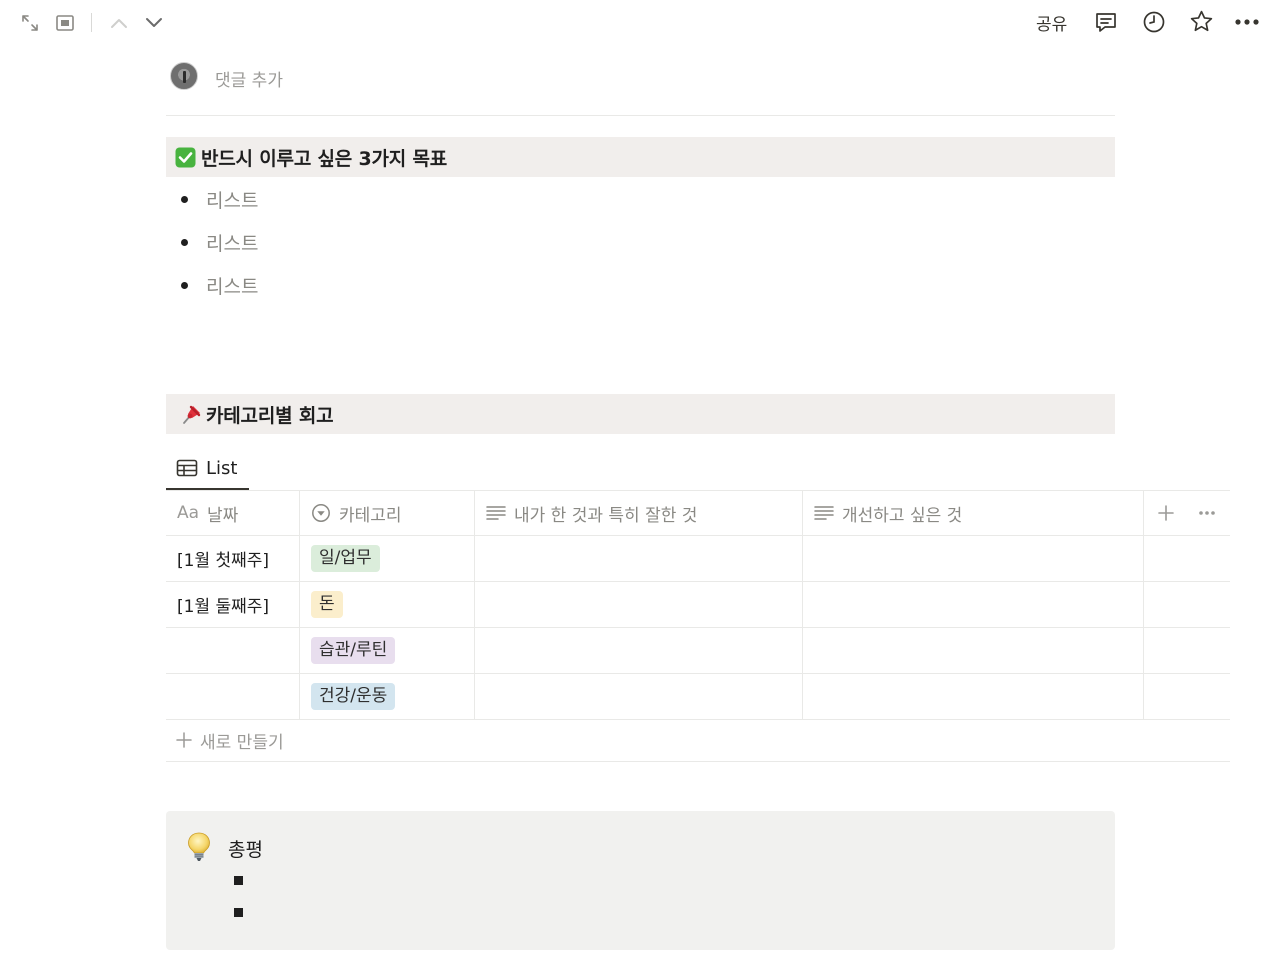 This screenshot has height=973, width=1280. What do you see at coordinates (321, 513) in the screenshot?
I see `select-icon` at bounding box center [321, 513].